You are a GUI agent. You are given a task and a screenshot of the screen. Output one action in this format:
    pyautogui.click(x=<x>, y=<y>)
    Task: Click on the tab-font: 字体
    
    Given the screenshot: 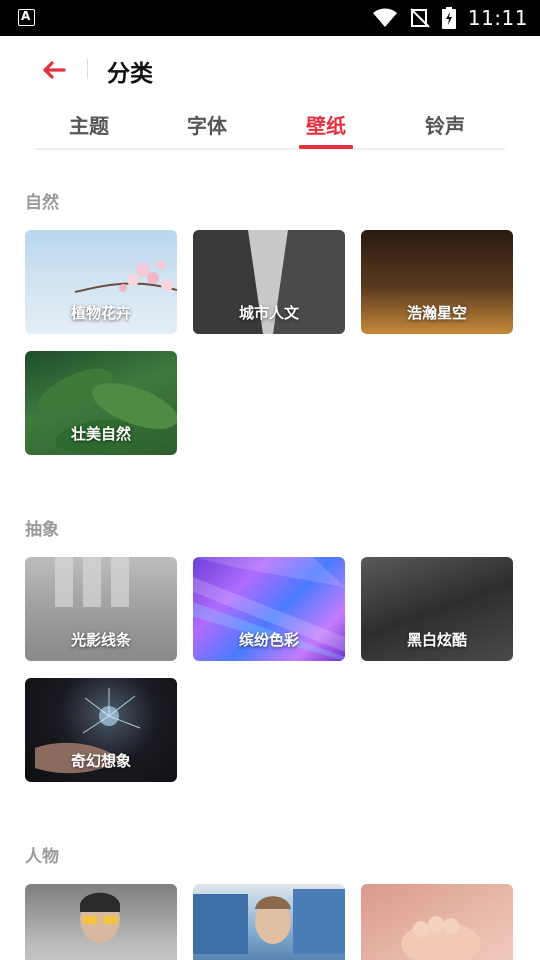 What is the action you would take?
    pyautogui.click(x=207, y=124)
    